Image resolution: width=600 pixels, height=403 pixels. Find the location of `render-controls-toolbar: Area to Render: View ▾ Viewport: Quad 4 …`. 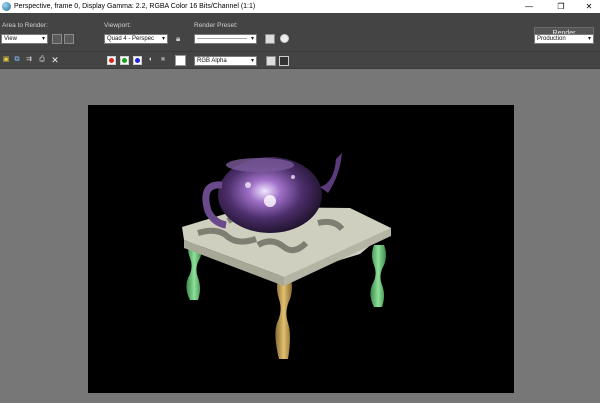

render-controls-toolbar: Area to Render: View ▾ Viewport: Quad 4 … is located at coordinates (300, 32).